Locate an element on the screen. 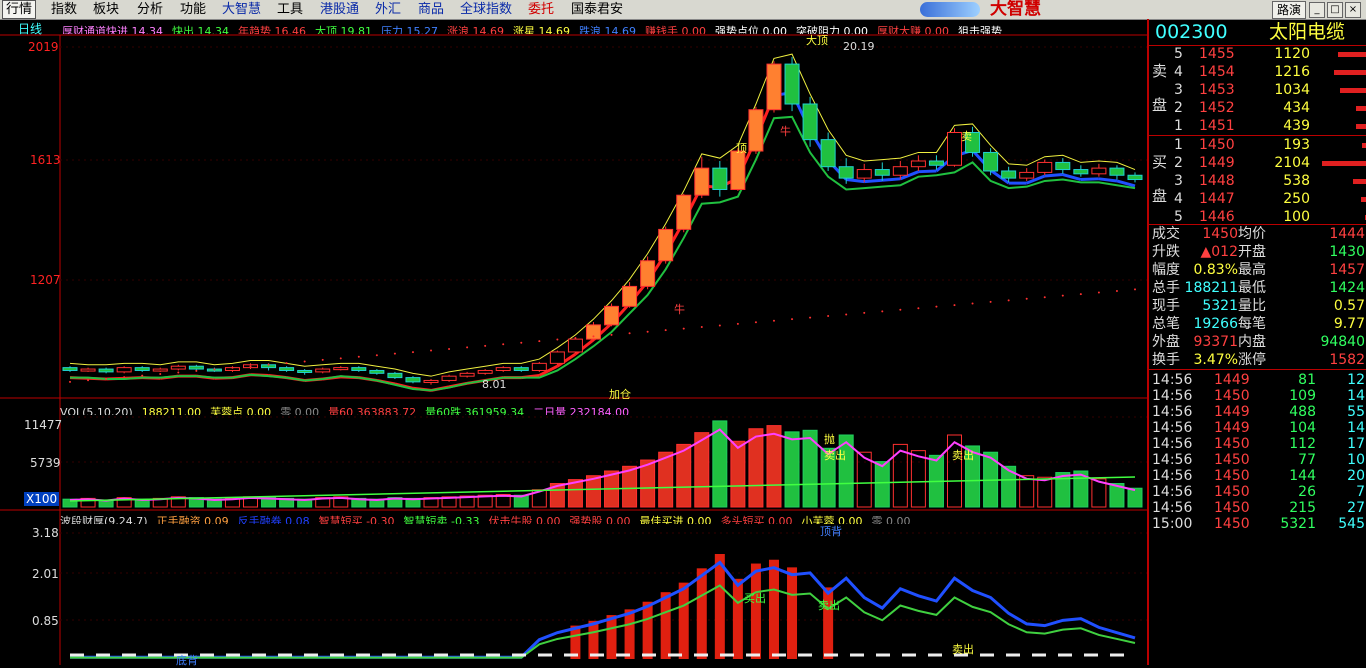 This screenshot has width=1366, height=668. osc_indicators-10: 零 0.00 is located at coordinates (891, 519).